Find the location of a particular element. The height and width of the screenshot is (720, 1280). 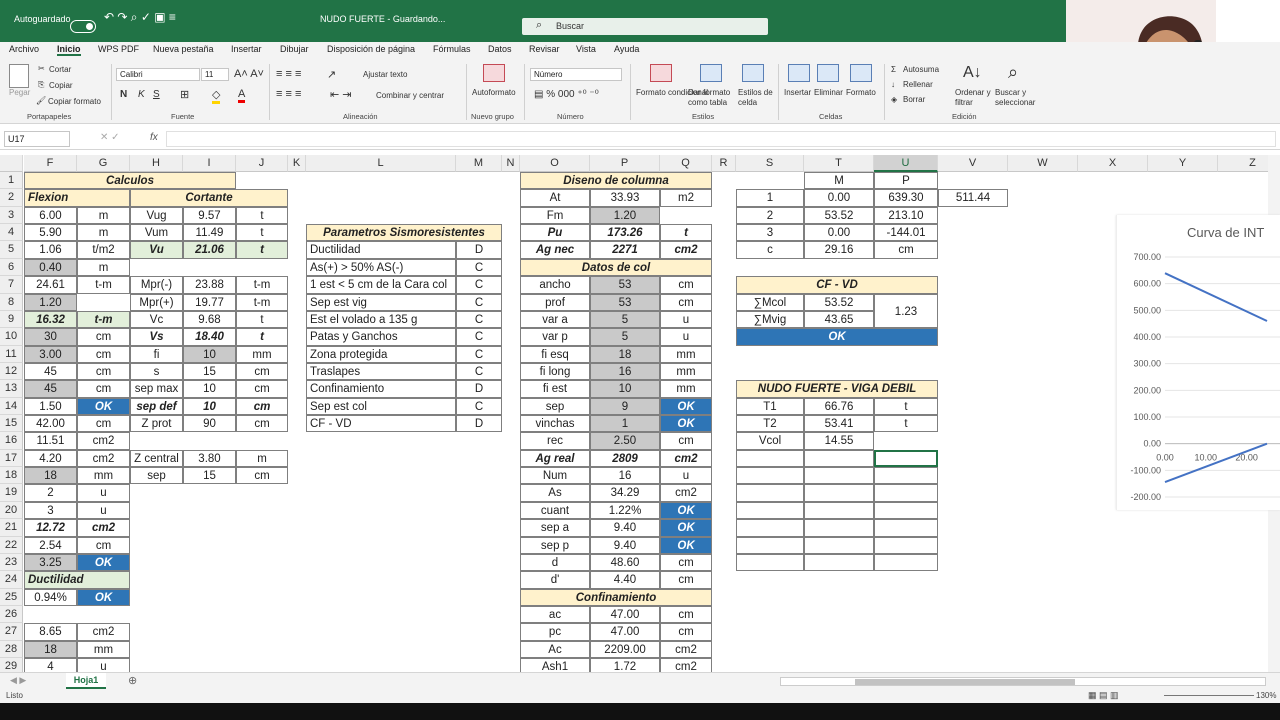

cell: 90 is located at coordinates (209, 424).